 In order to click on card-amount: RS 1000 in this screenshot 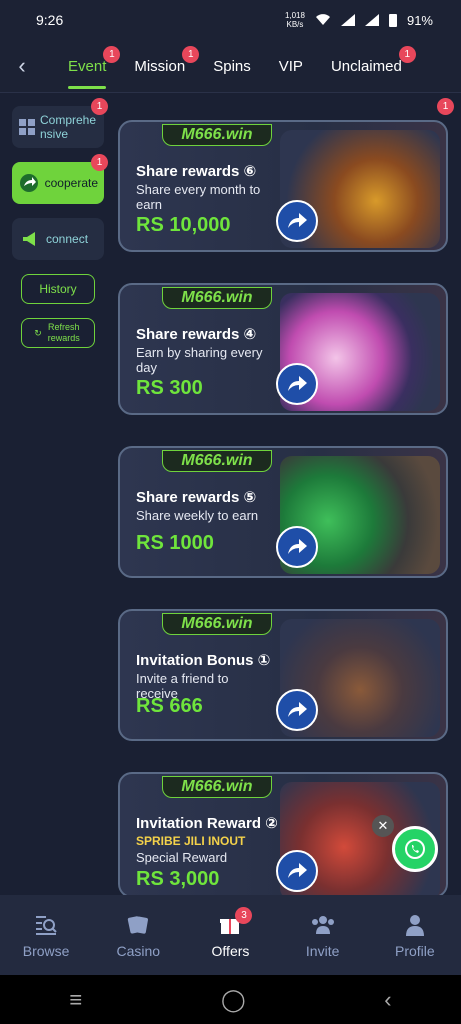, I will do `click(175, 543)`.